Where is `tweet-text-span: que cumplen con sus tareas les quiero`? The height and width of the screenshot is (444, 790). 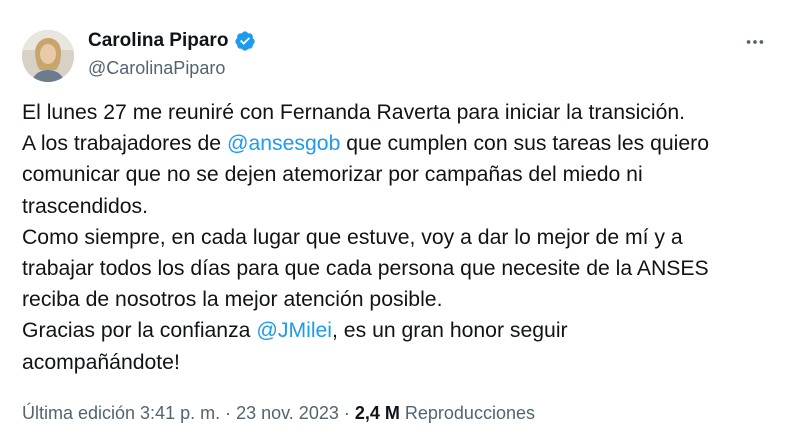 tweet-text-span: que cumplen con sus tareas les quiero is located at coordinates (524, 144).